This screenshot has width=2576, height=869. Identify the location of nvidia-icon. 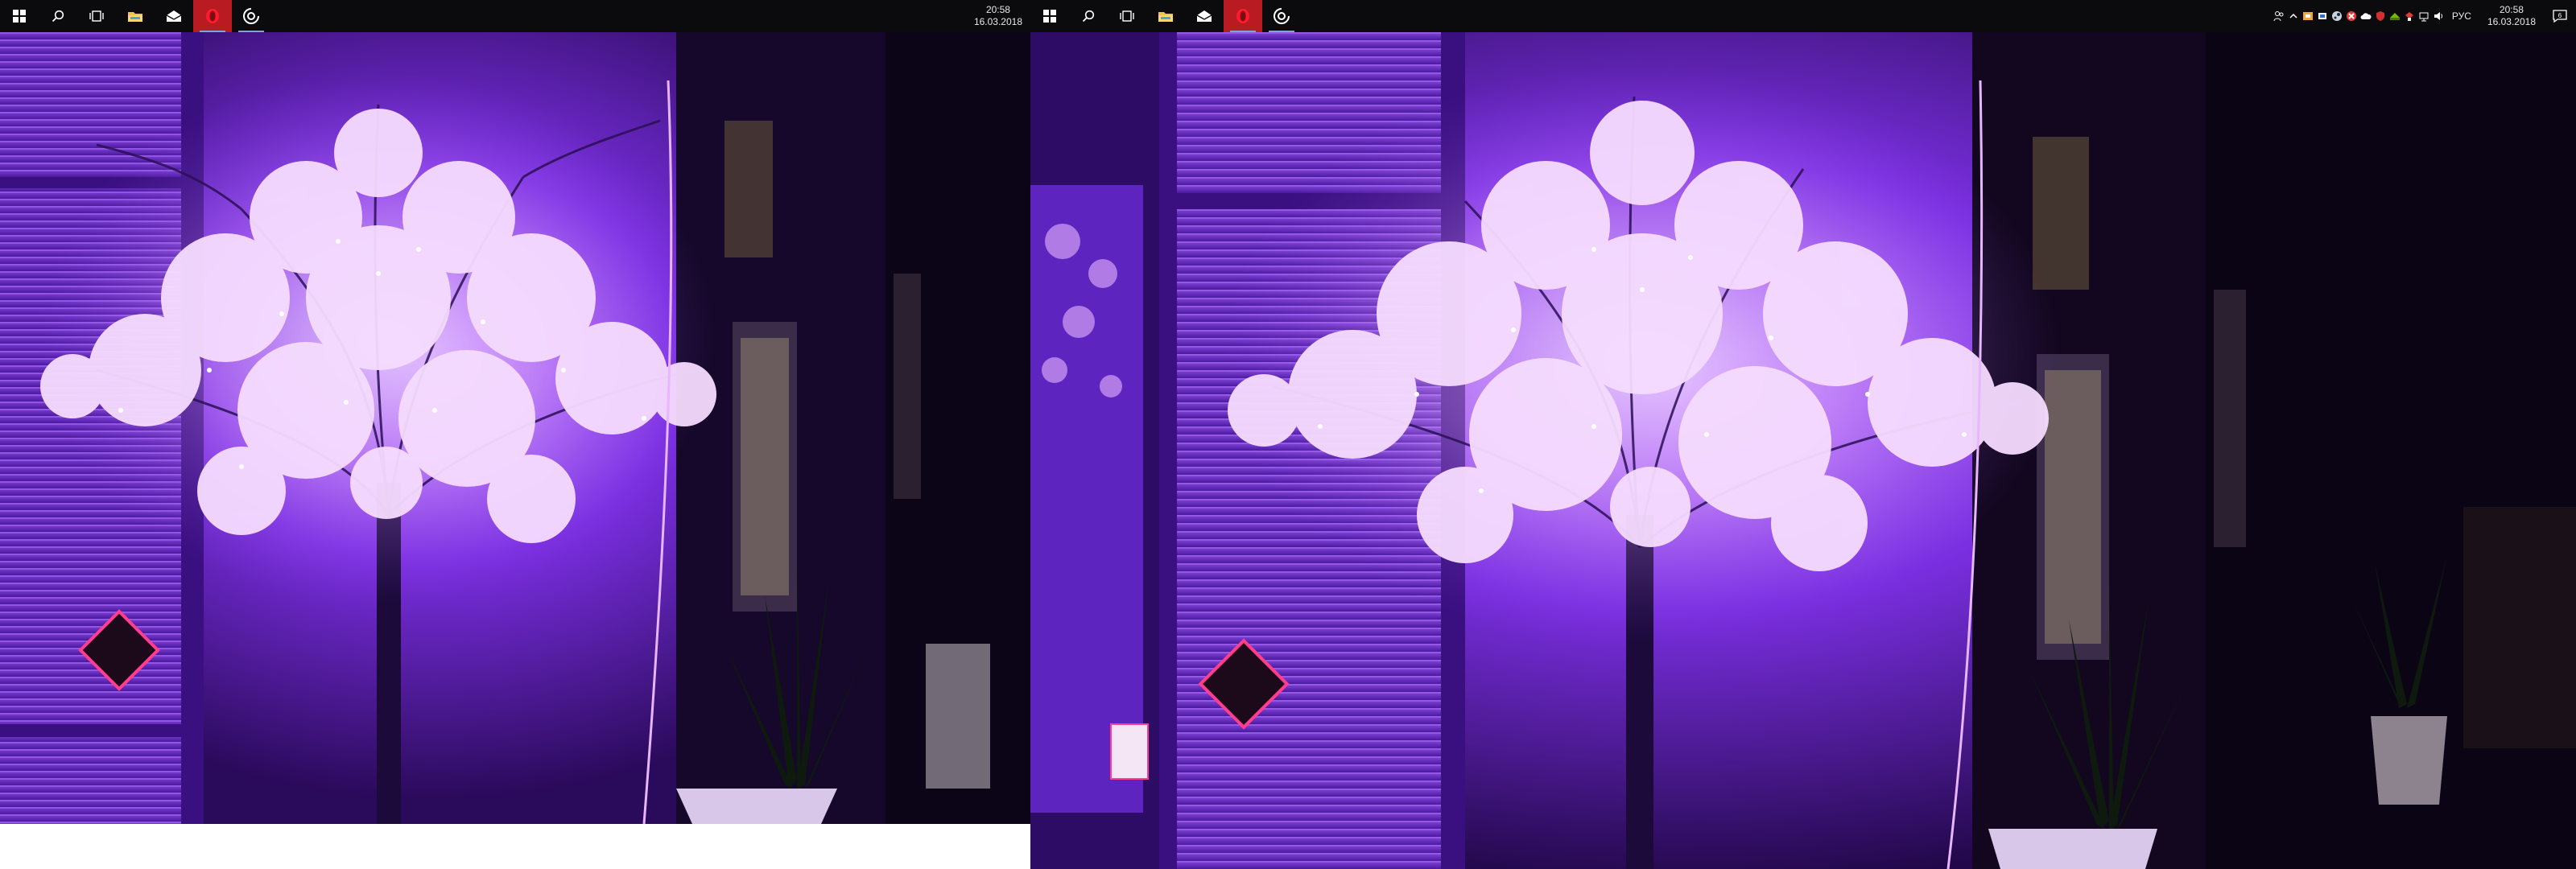
(2395, 16).